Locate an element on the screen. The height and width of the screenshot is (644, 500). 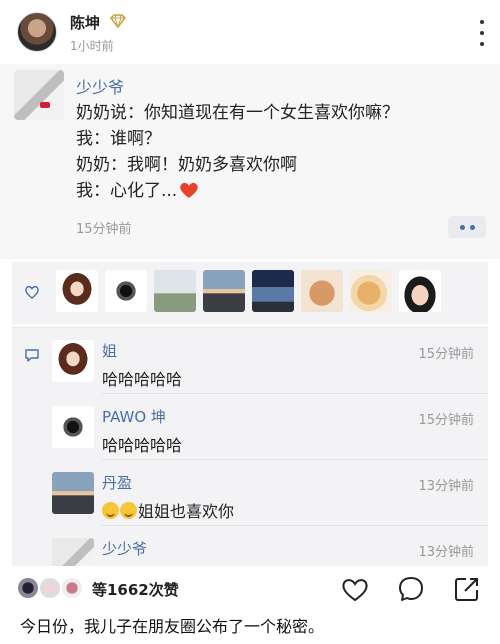
likes-count: 等1662次赞 is located at coordinates (135, 589).